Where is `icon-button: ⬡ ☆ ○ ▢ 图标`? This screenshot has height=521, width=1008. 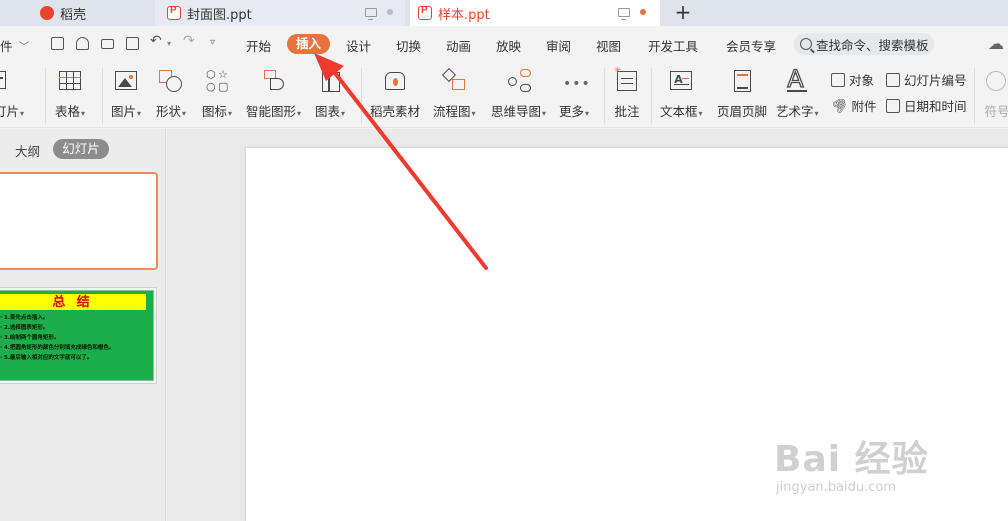
icon-button: ⬡ ☆ ○ ▢ 图标 is located at coordinates (217, 94).